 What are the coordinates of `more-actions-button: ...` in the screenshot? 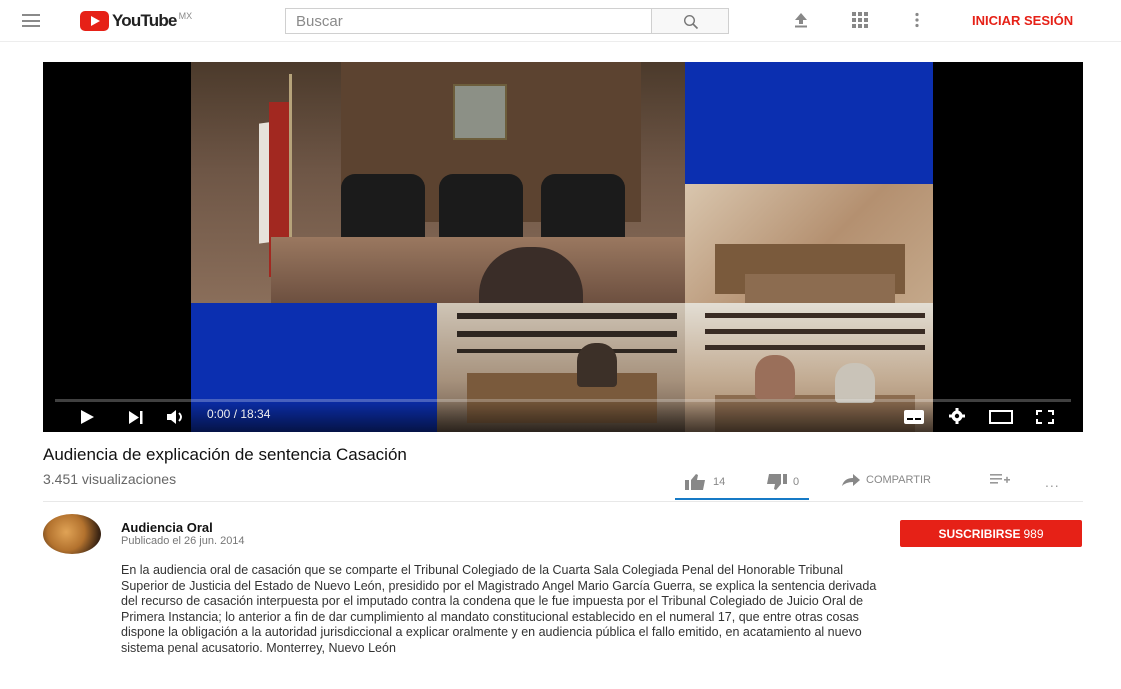 It's located at (1052, 482).